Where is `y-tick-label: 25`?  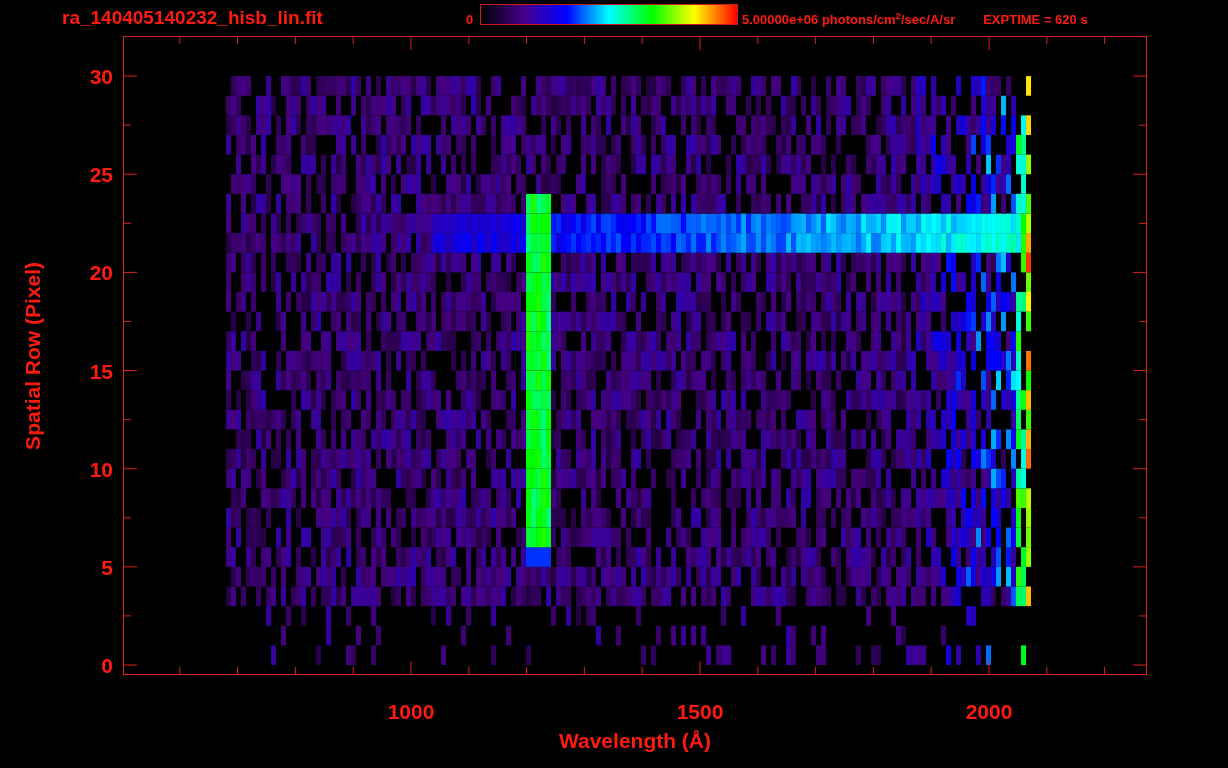 y-tick-label: 25 is located at coordinates (101, 175).